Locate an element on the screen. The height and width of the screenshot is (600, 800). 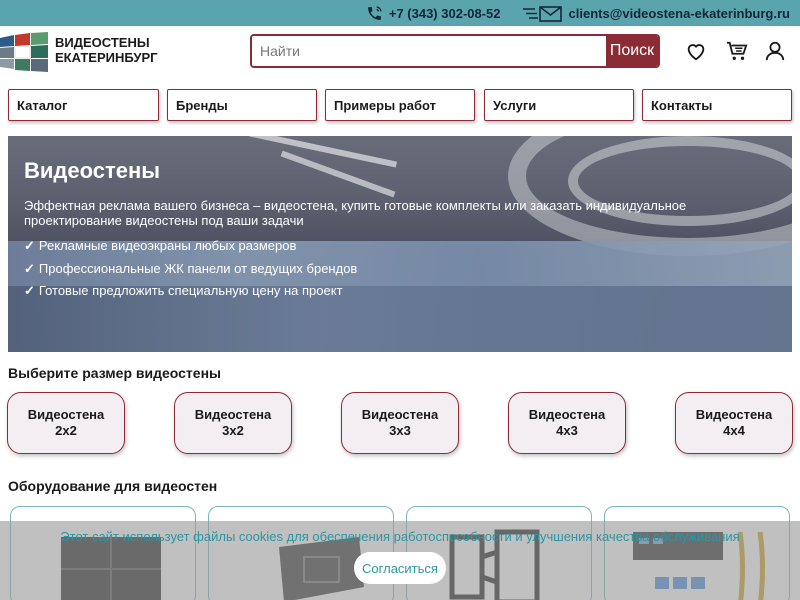
nav-item-portfolio: Примеры работ is located at coordinates (400, 105).